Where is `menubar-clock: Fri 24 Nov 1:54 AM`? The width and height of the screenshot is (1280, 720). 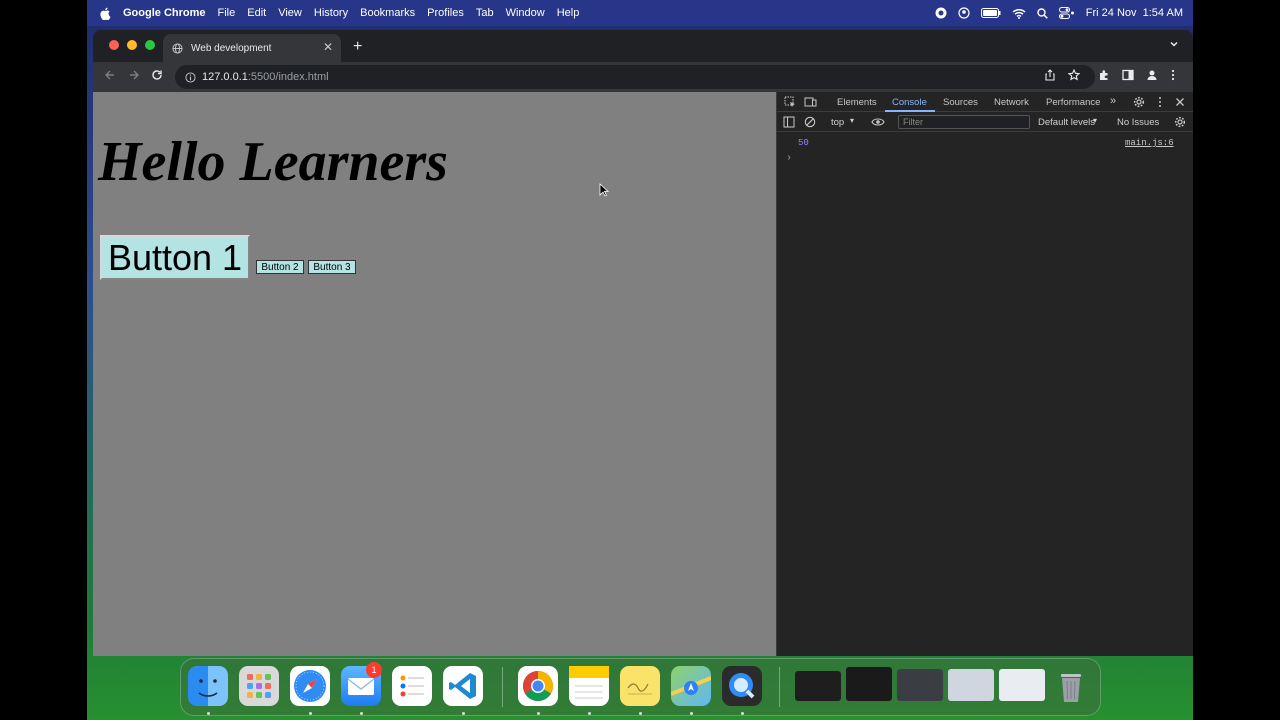 menubar-clock: Fri 24 Nov 1:54 AM is located at coordinates (1134, 13).